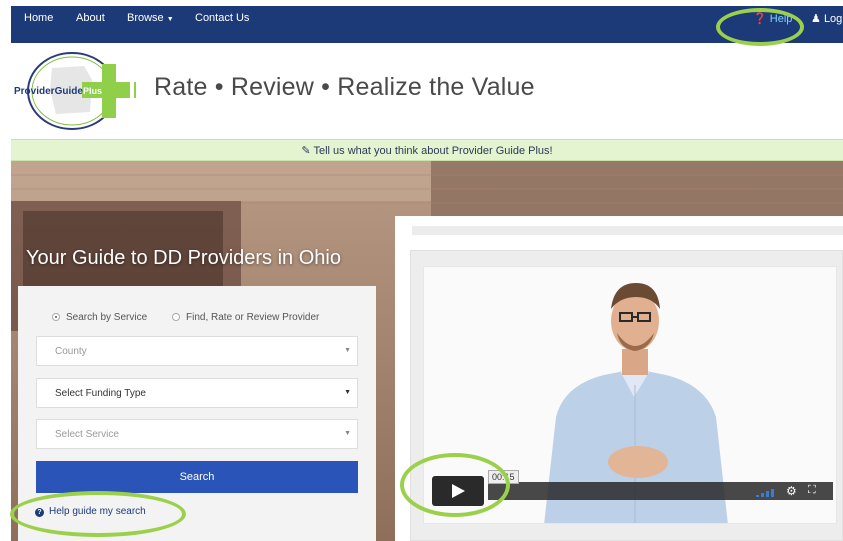 The height and width of the screenshot is (541, 843). Describe the element at coordinates (183, 258) in the screenshot. I see `hero-title: Your Guide to DD Providers in Ohio` at that location.